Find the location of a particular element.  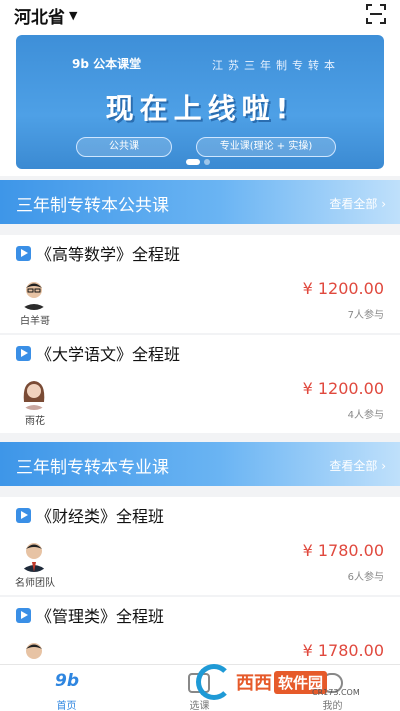

course-title: 《大学语文》全程班 is located at coordinates (108, 354).